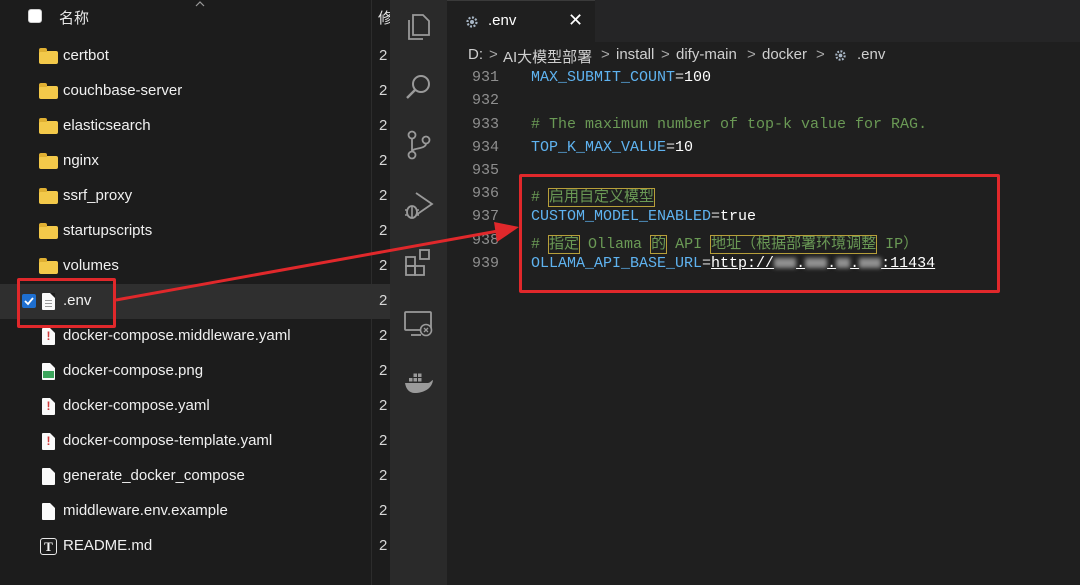 This screenshot has height=585, width=1080. Describe the element at coordinates (419, 145) in the screenshot. I see `source-control-icon` at that location.